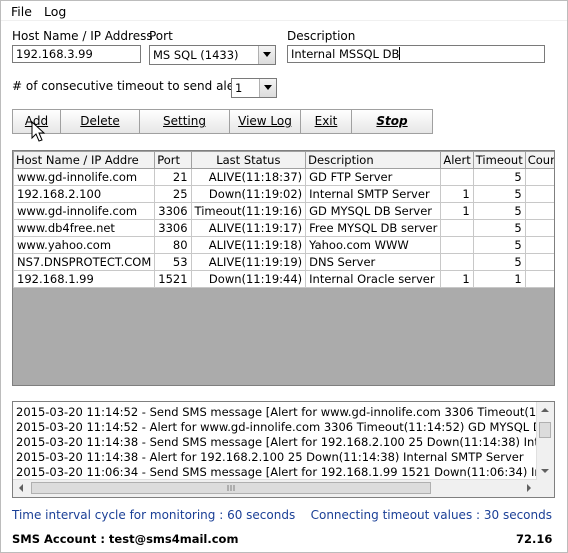 Image resolution: width=568 pixels, height=553 pixels. I want to click on host-input: 192.168.3.99, so click(76, 54).